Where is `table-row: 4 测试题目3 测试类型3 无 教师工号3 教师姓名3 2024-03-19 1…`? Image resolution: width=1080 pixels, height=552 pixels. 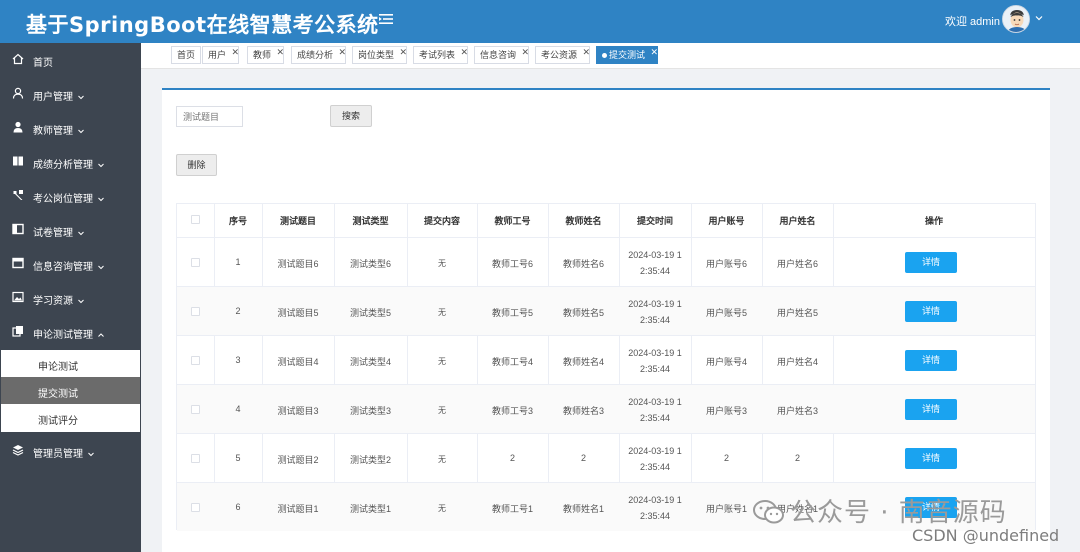 table-row: 4 测试题目3 测试类型3 无 教师工号3 教师姓名3 2024-03-19 1… is located at coordinates (606, 408).